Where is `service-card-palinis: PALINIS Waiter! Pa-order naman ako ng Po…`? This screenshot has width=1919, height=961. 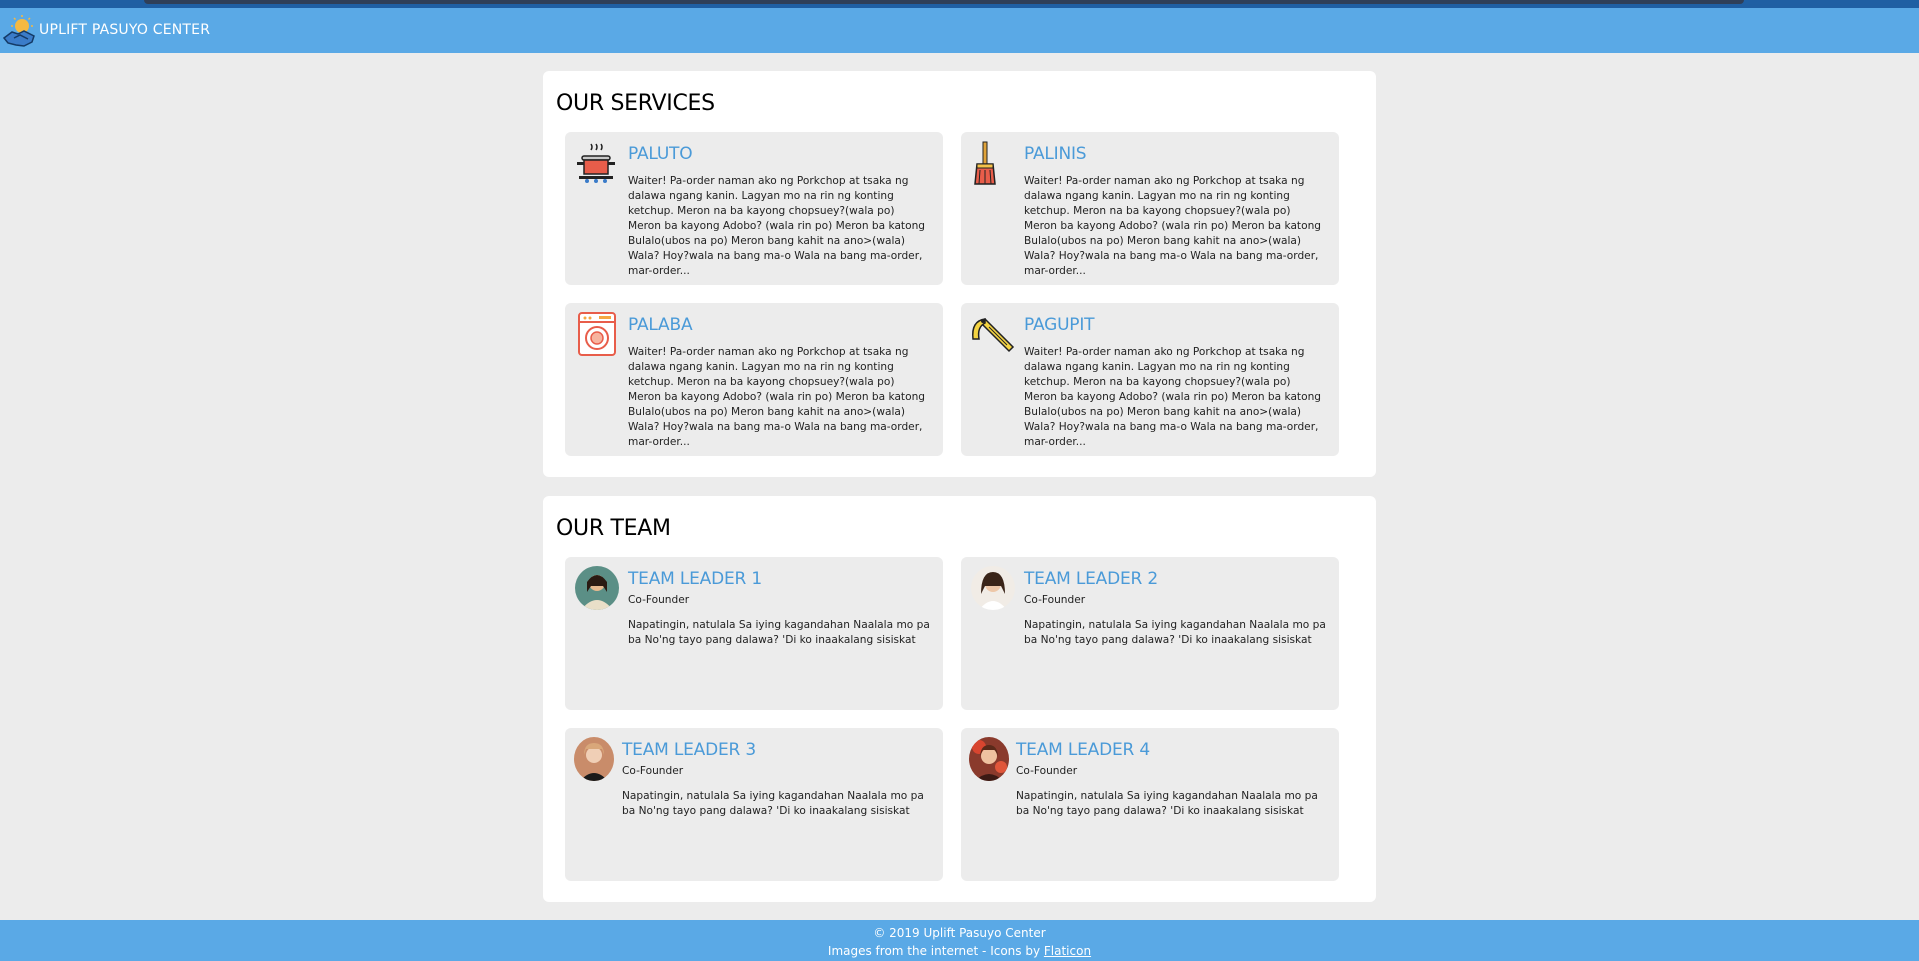
service-card-palinis: PALINIS Waiter! Pa-order naman ako ng Po… is located at coordinates (1150, 208).